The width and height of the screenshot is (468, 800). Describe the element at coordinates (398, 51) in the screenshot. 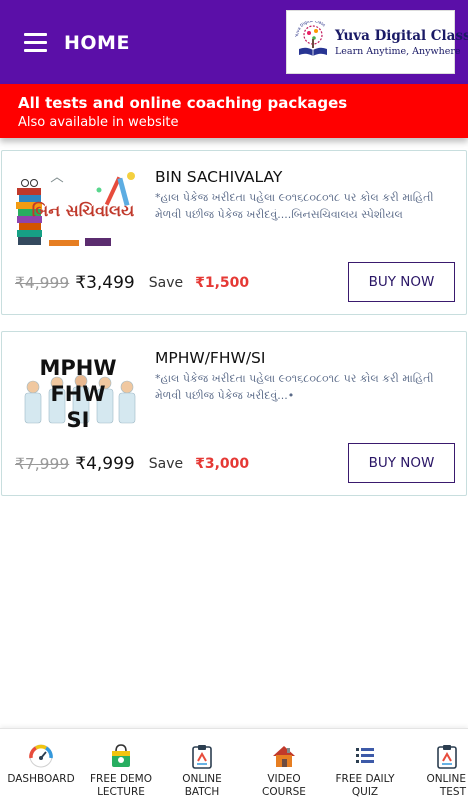

I see `logo-tagline: Learn Anytime, Anywhere` at that location.